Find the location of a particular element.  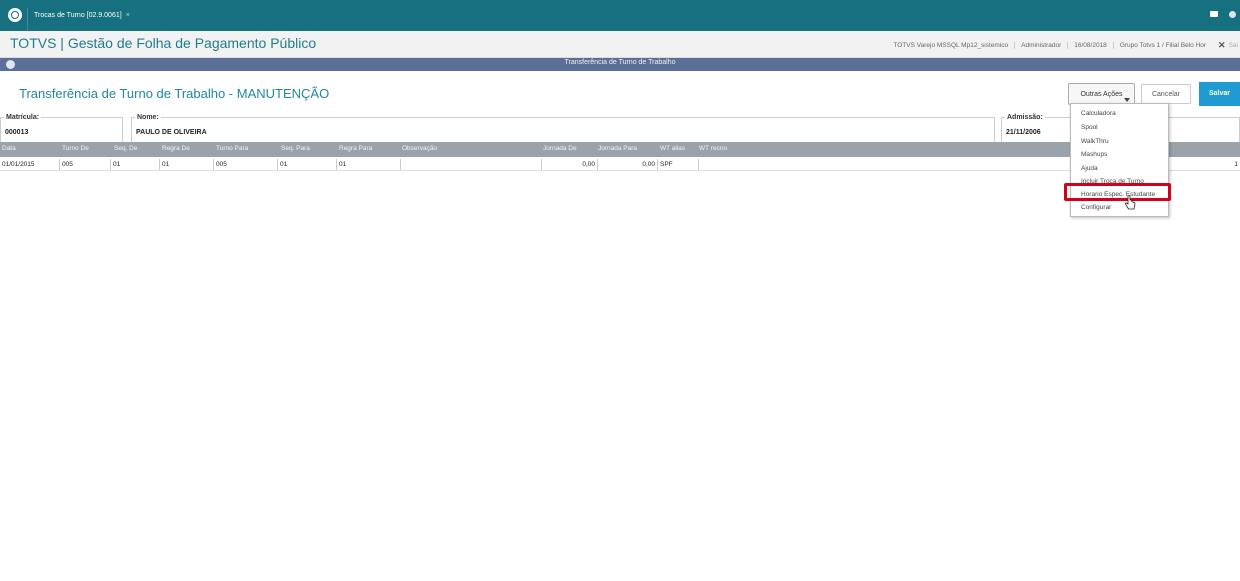

col-wt-recno: WT recno is located at coordinates (713, 148).